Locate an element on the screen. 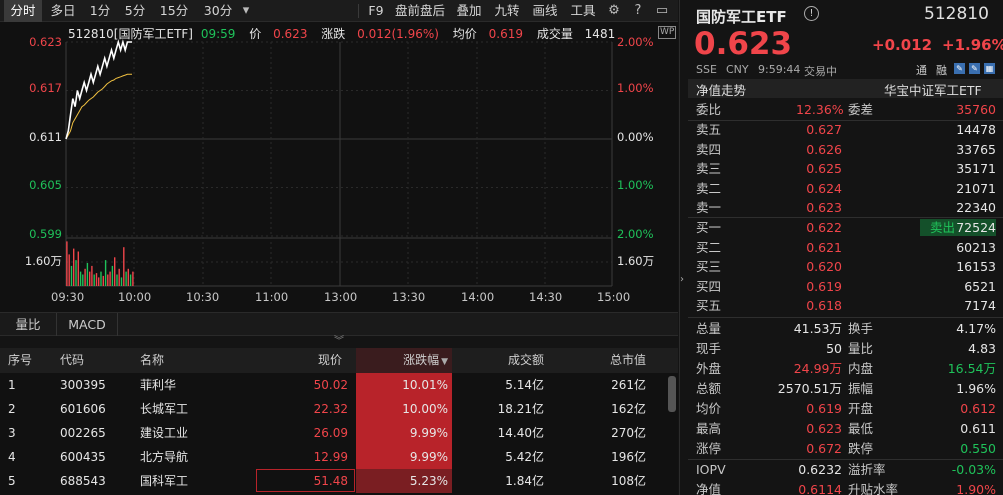 The height and width of the screenshot is (495, 1003). nav-trend-bar: 净值走势 华宝中证军工ETF is located at coordinates (845, 88).